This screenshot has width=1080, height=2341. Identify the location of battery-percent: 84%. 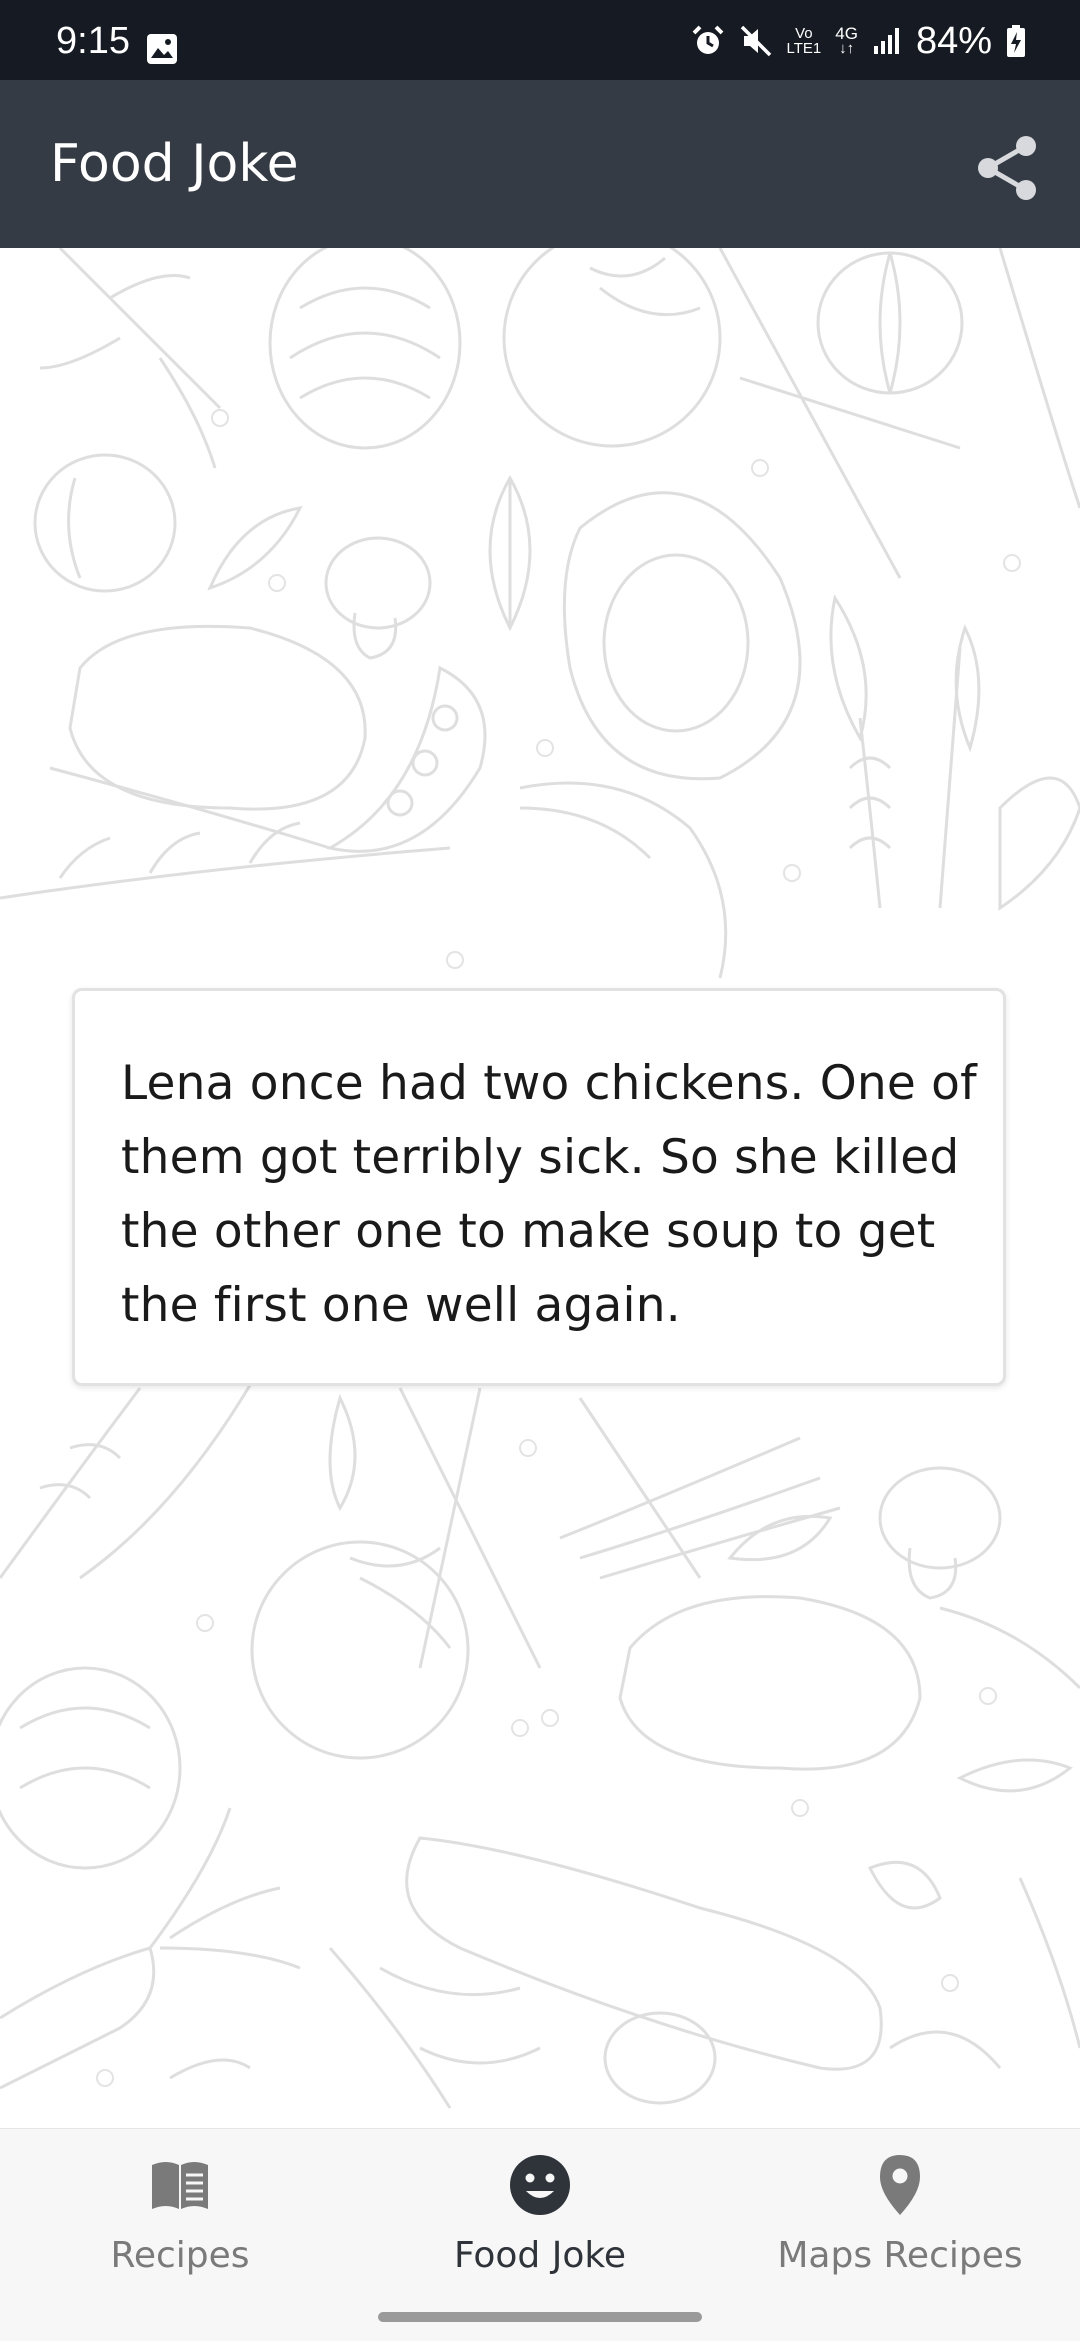
(953, 40).